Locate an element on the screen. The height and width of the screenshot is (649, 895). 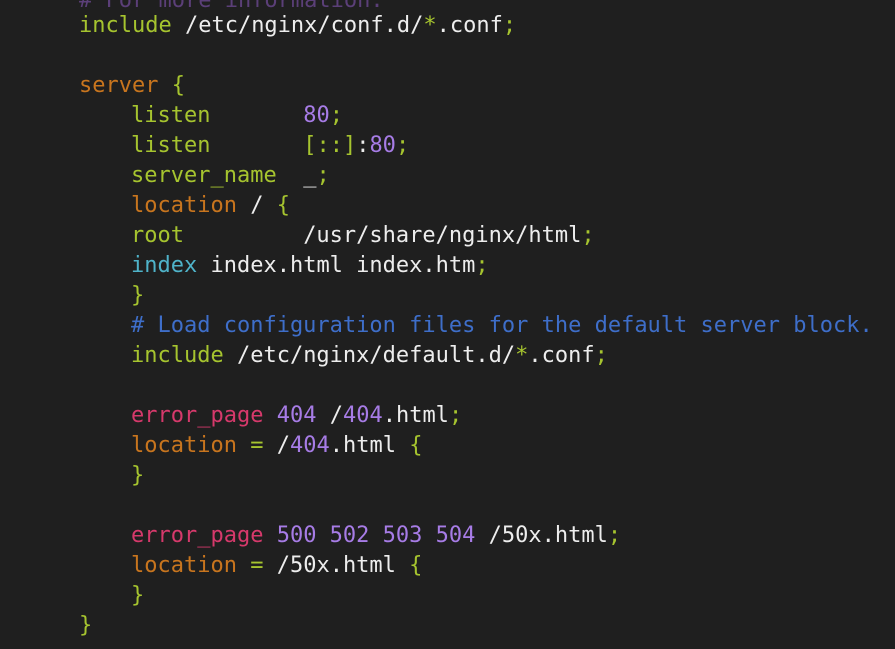
code-token: 500 502 503 504 is located at coordinates (376, 535).